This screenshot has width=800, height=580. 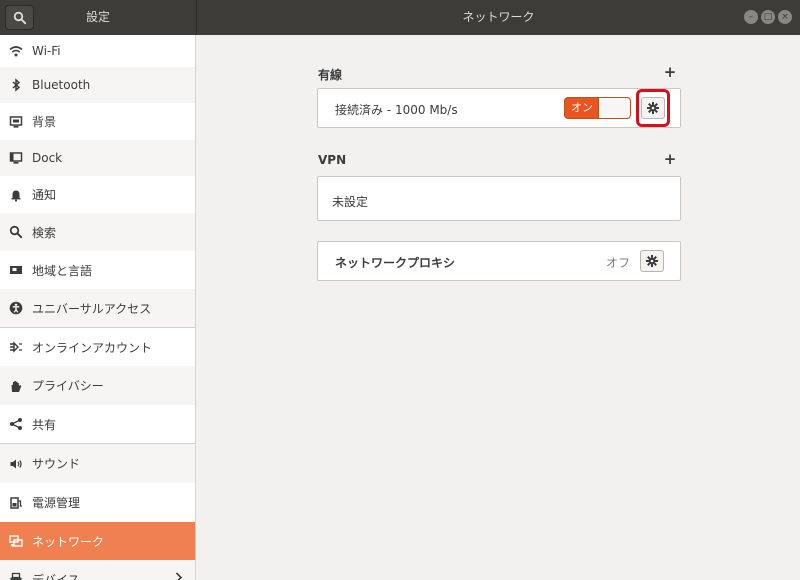 What do you see at coordinates (44, 232) in the screenshot?
I see `sidebar-item-label: 検索` at bounding box center [44, 232].